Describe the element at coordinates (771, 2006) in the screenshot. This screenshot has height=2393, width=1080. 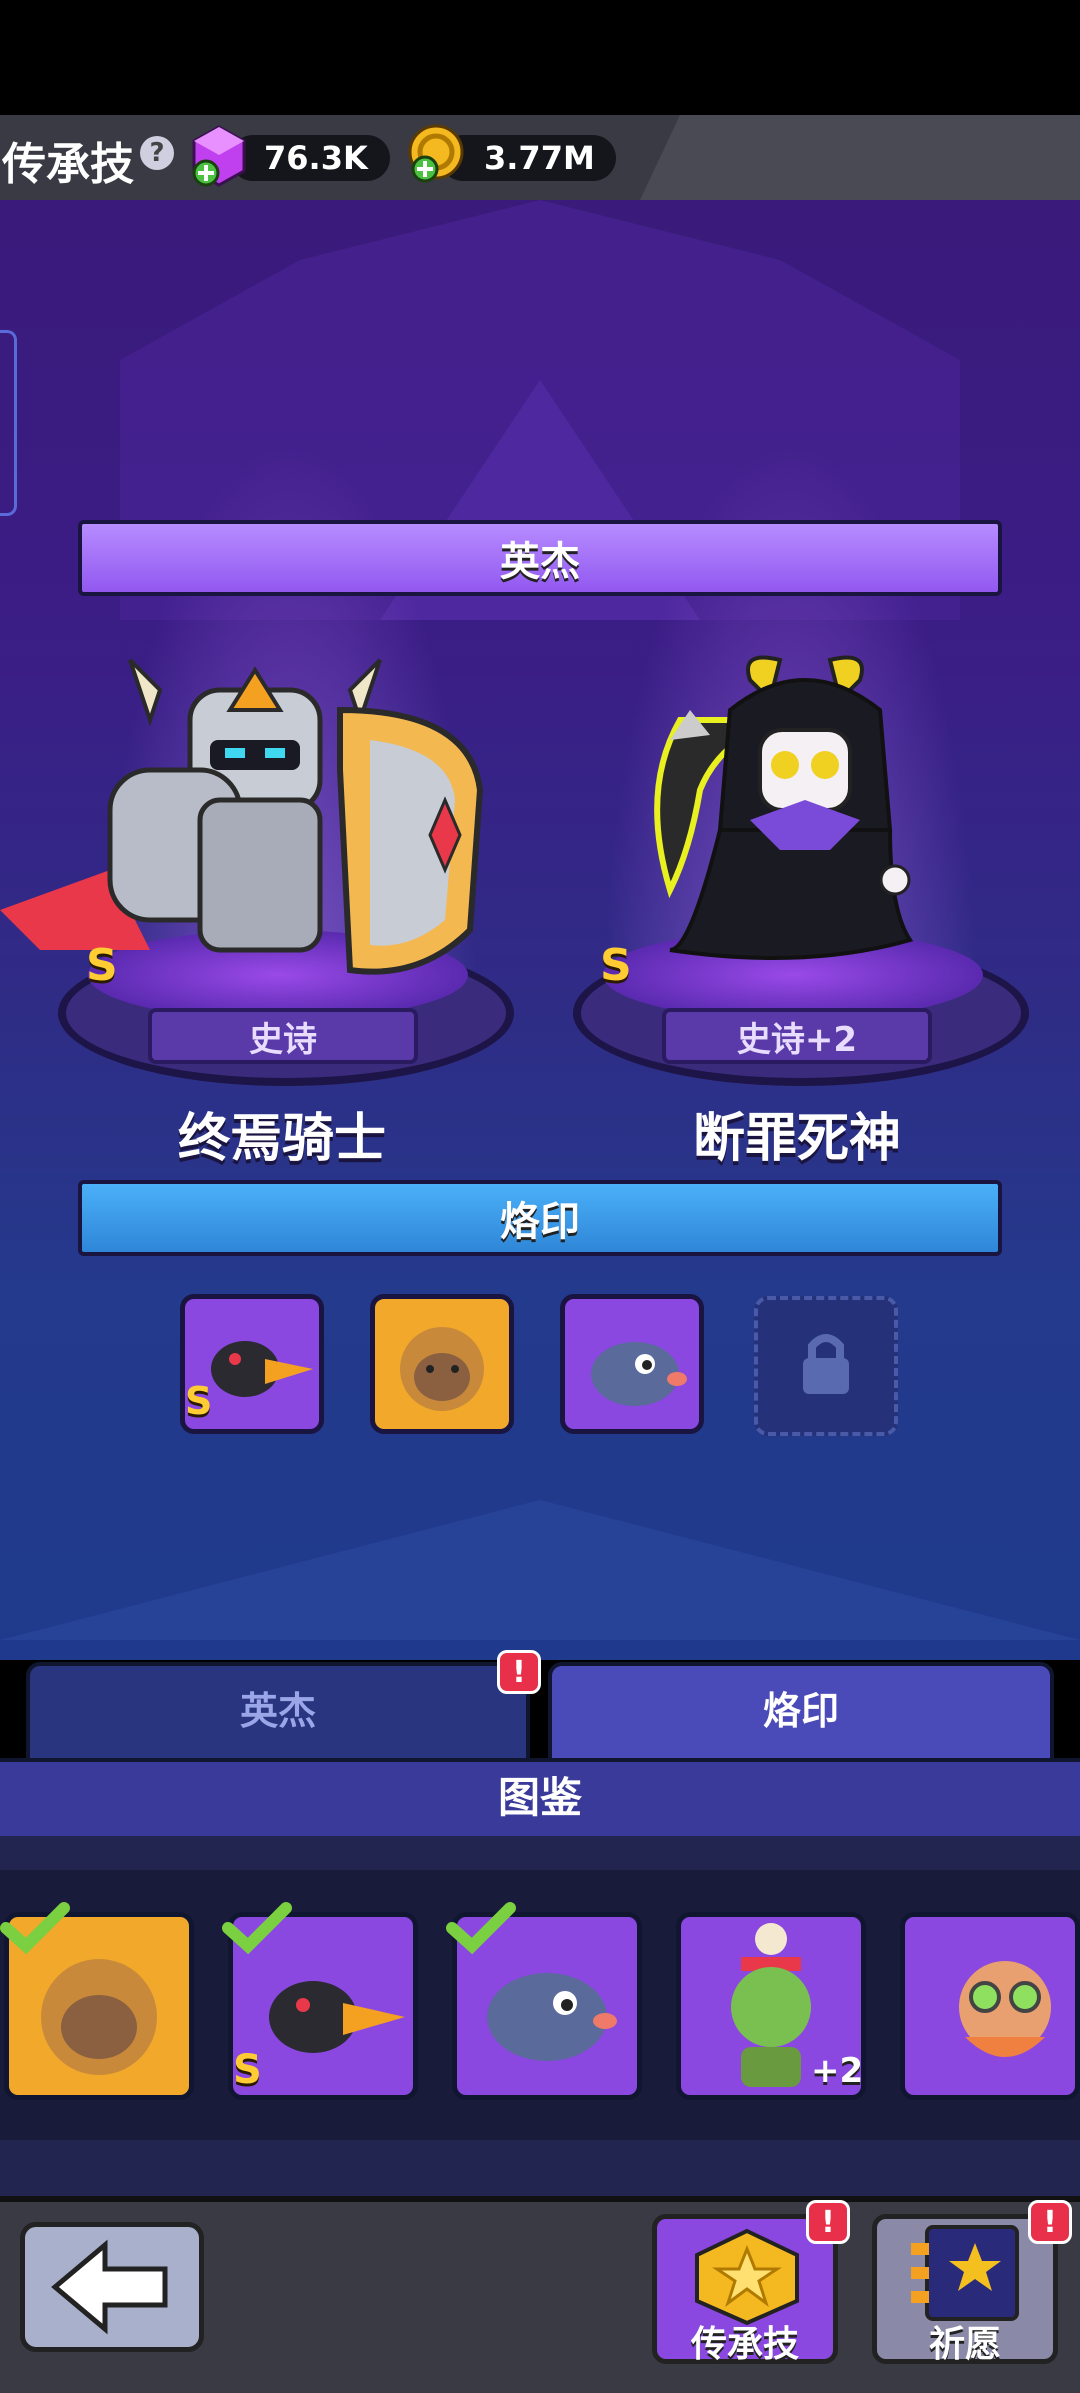
I see `codex-card: +2` at that location.